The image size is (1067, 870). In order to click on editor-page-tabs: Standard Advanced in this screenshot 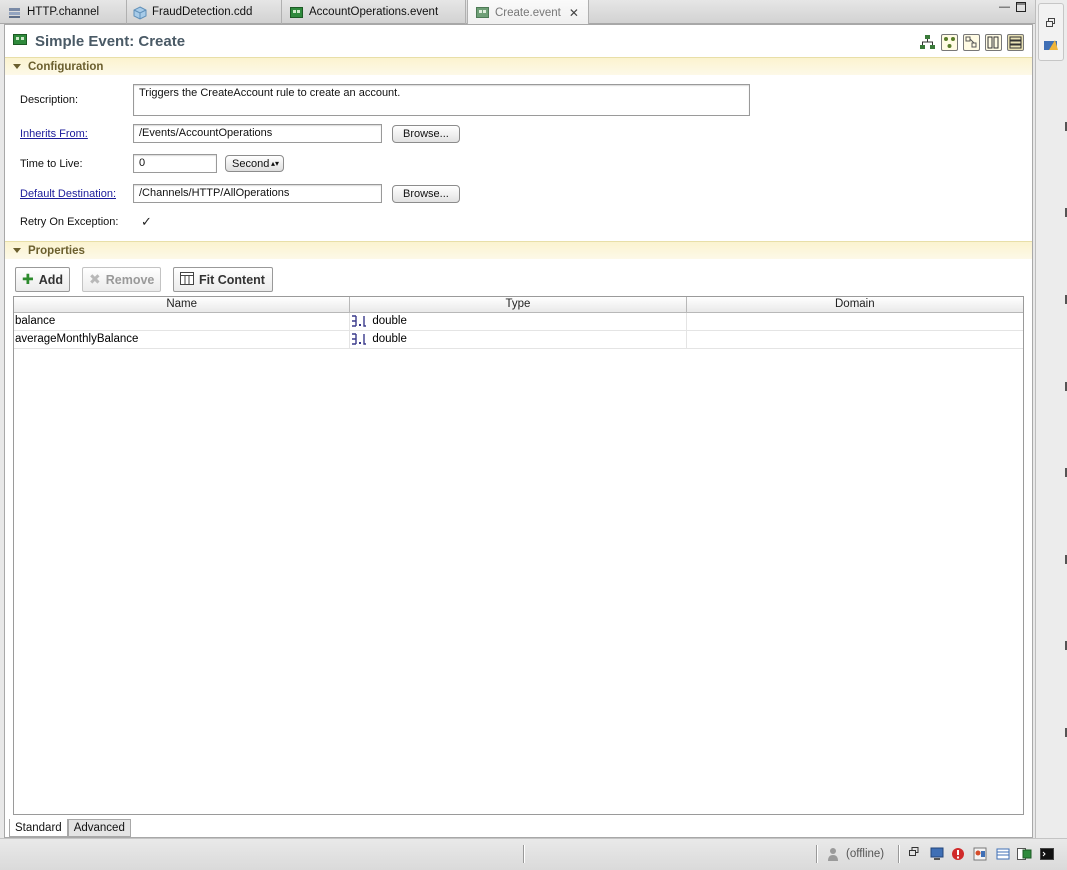, I will do `click(70, 828)`.